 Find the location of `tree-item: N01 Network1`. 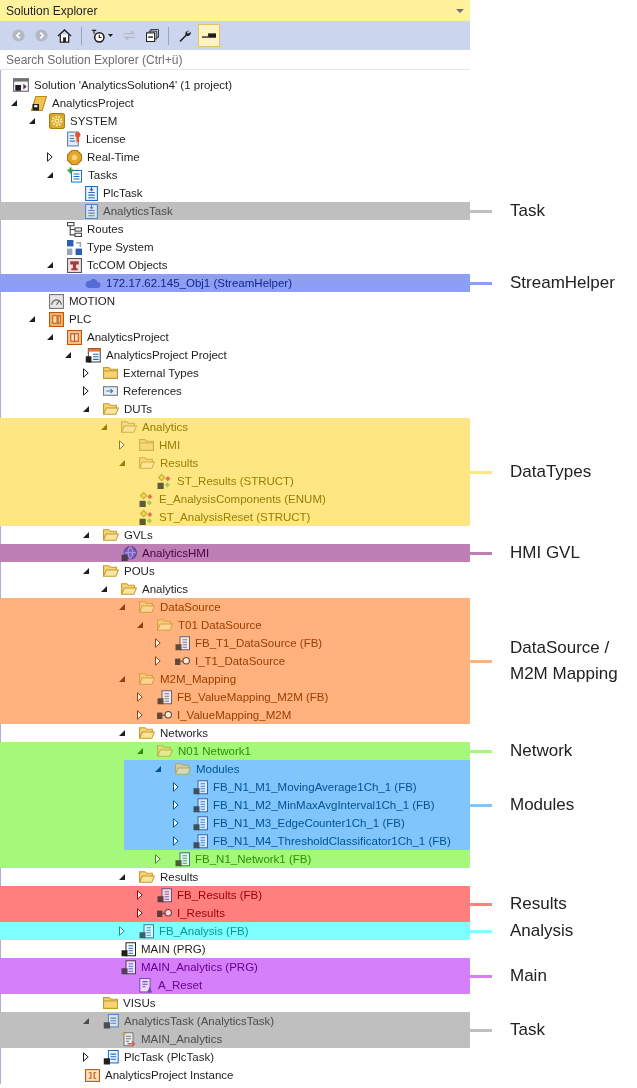

tree-item: N01 Network1 is located at coordinates (204, 751).